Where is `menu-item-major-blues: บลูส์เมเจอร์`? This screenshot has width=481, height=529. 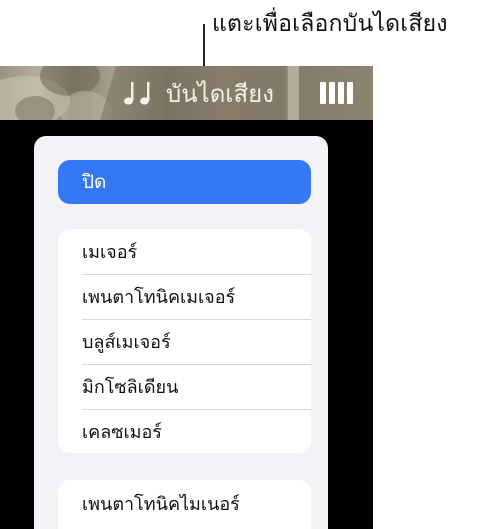 menu-item-major-blues: บลูส์เมเจอร์ is located at coordinates (184, 341).